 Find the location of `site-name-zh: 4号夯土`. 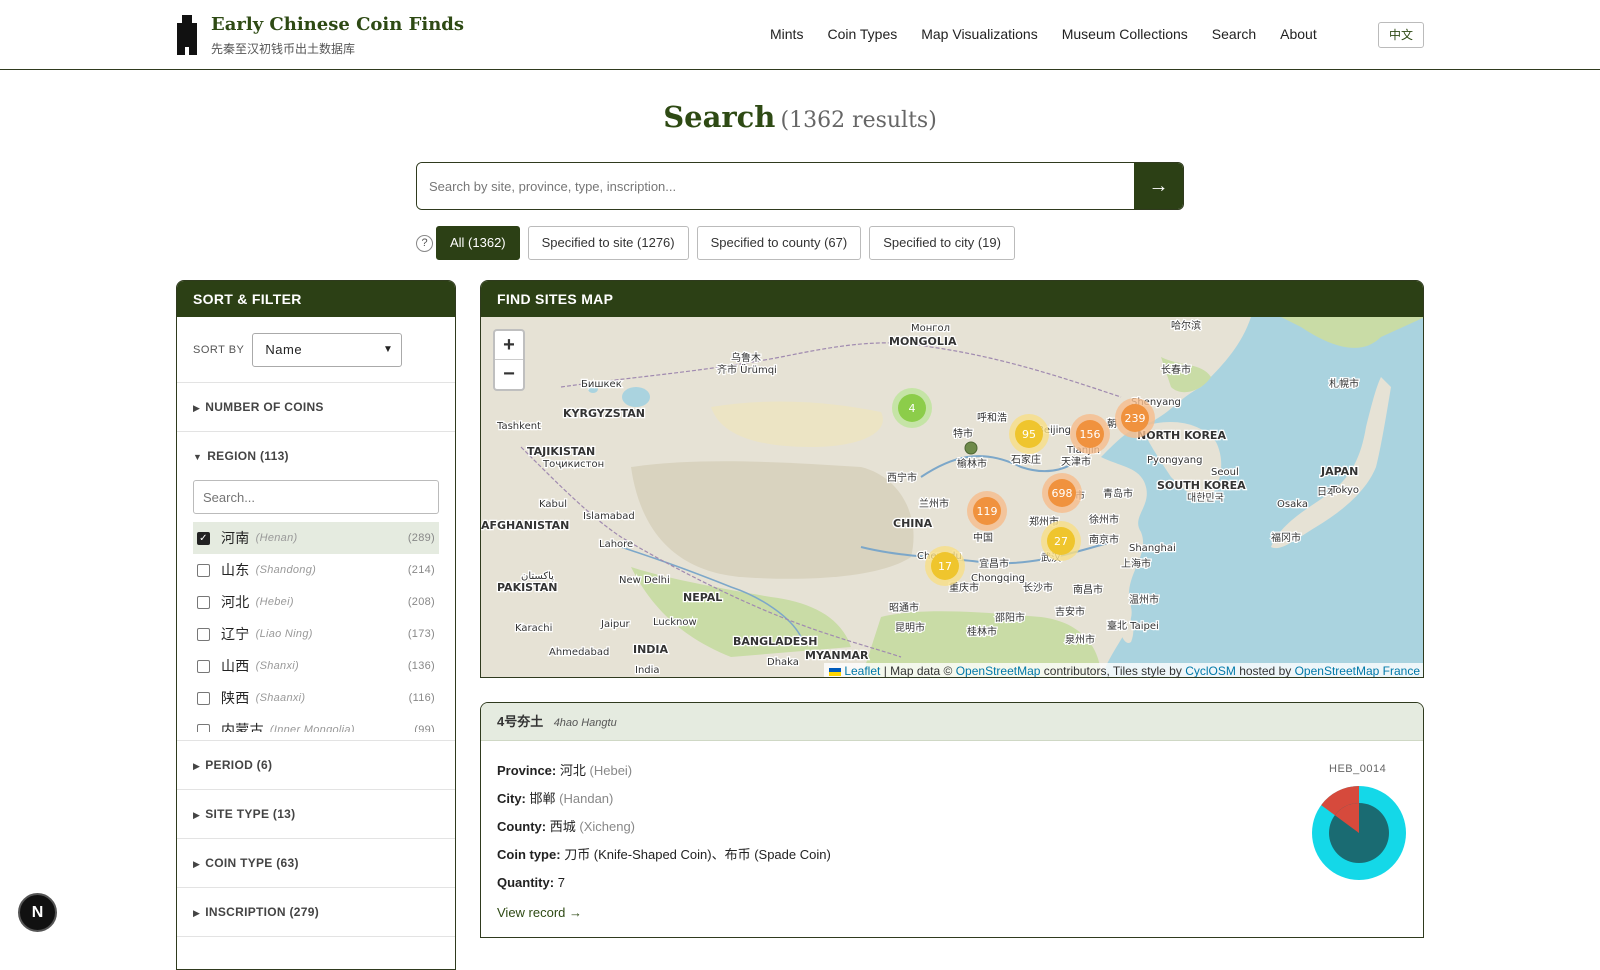

site-name-zh: 4号夯土 is located at coordinates (520, 721).